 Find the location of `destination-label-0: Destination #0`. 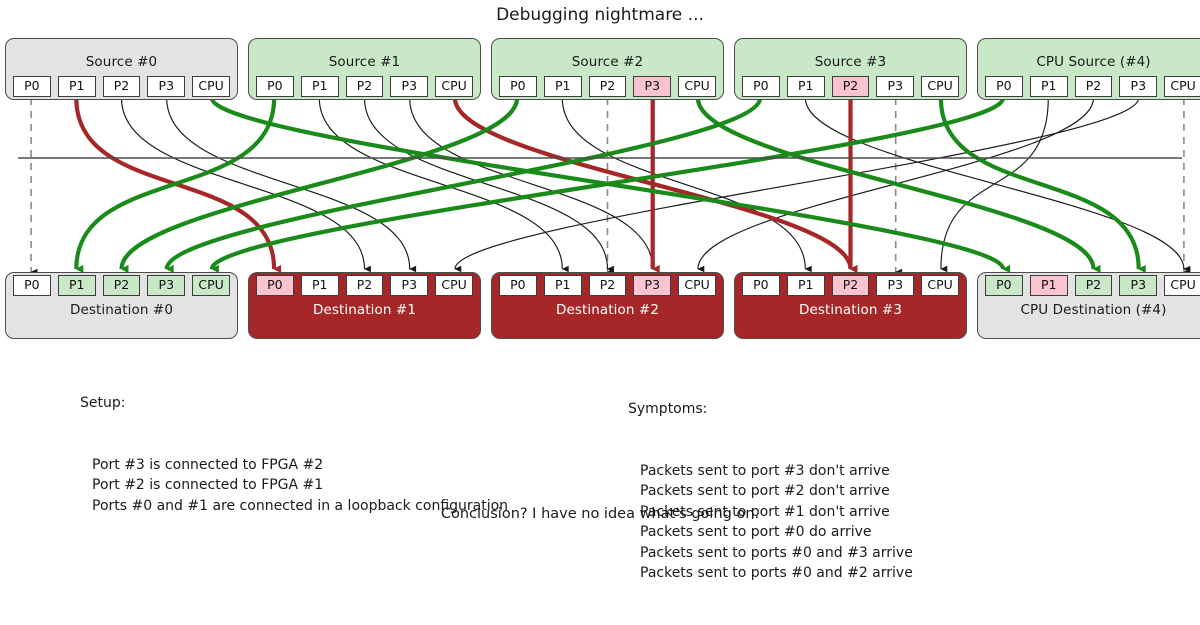

destination-label-0: Destination #0 is located at coordinates (121, 310).